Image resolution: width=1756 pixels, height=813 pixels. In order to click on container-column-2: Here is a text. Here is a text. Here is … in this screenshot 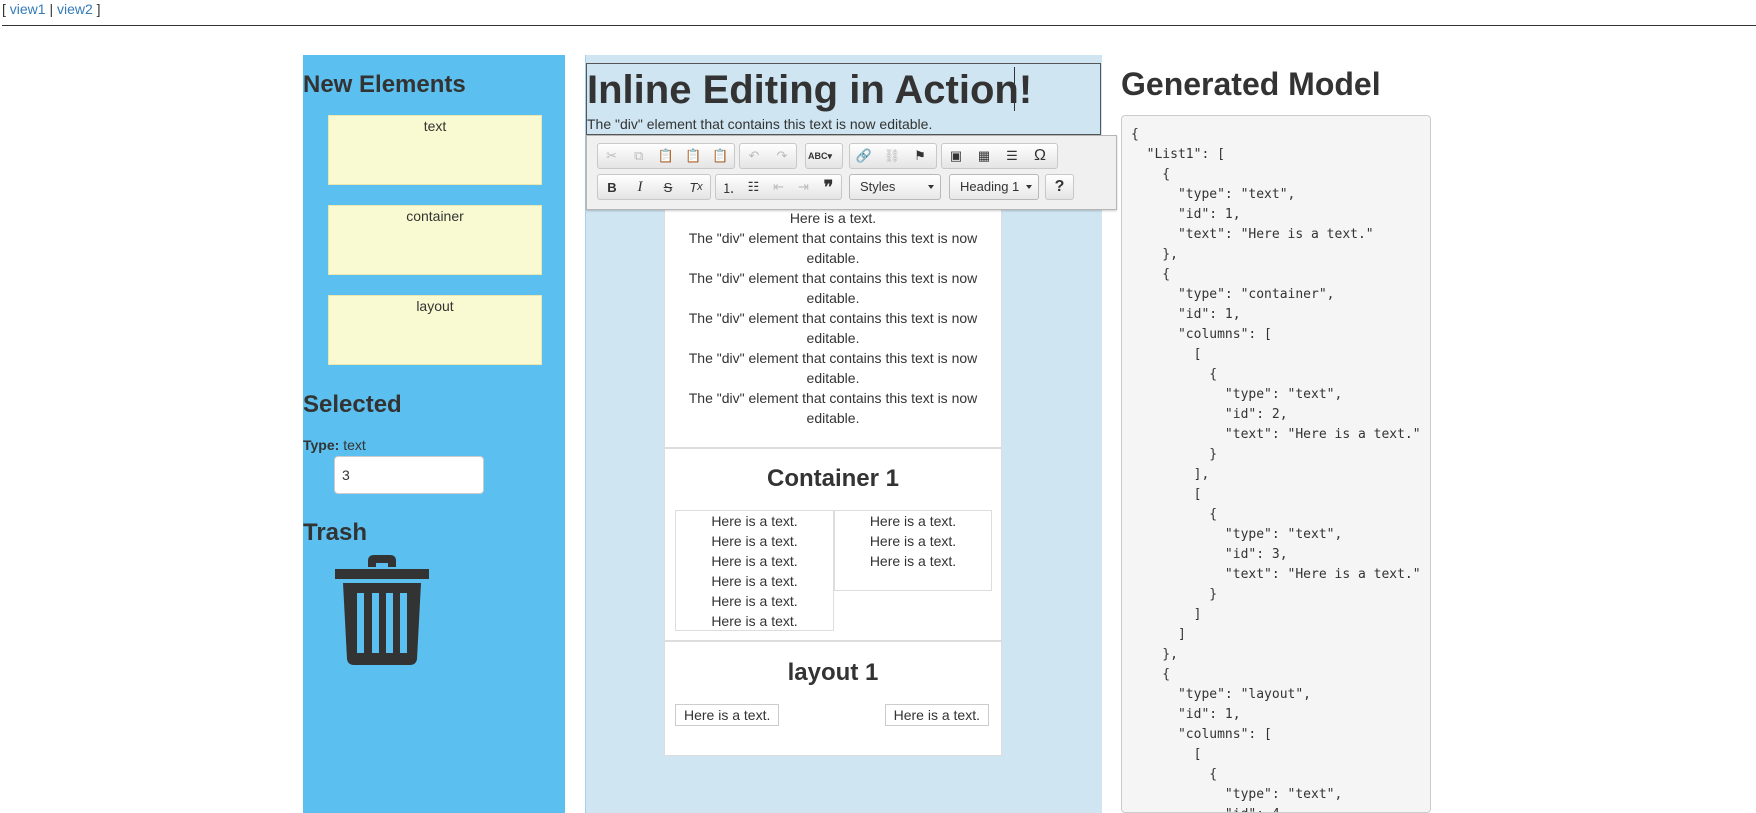, I will do `click(913, 550)`.